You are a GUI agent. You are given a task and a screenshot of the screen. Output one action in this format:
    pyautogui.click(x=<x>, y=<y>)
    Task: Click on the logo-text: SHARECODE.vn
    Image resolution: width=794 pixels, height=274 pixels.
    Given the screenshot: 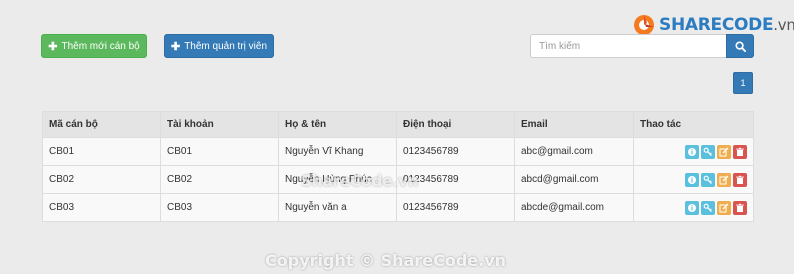 What is the action you would take?
    pyautogui.click(x=726, y=25)
    